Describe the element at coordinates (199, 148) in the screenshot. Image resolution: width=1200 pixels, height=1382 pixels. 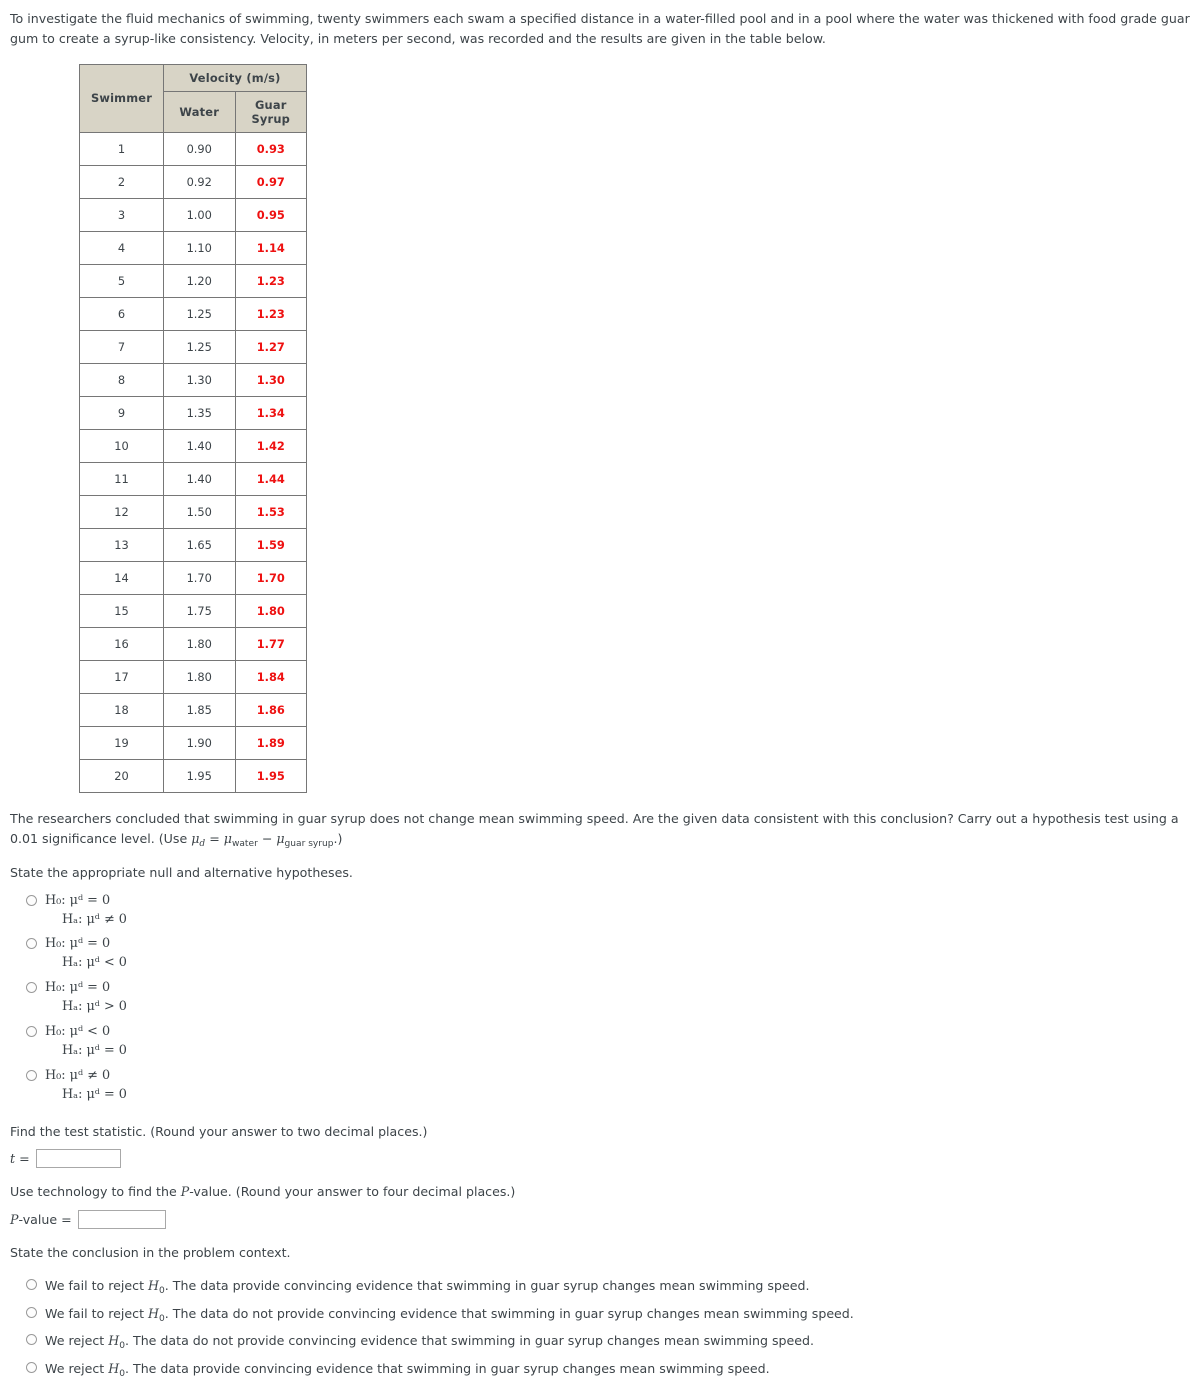
I see `cell-water-velocity: 0.90` at that location.